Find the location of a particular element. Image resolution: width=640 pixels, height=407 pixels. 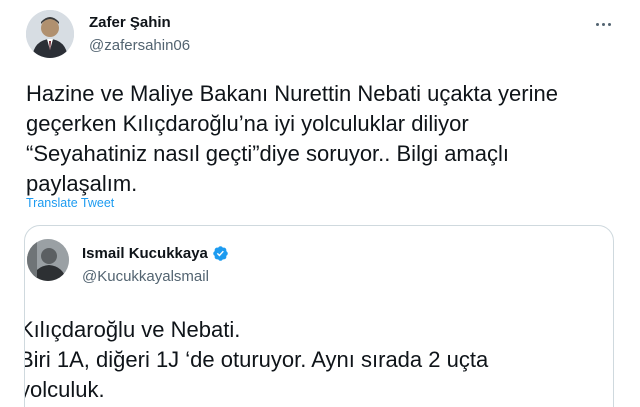

quoted-author-name-row: Ismail Kucukkaya is located at coordinates (155, 253).